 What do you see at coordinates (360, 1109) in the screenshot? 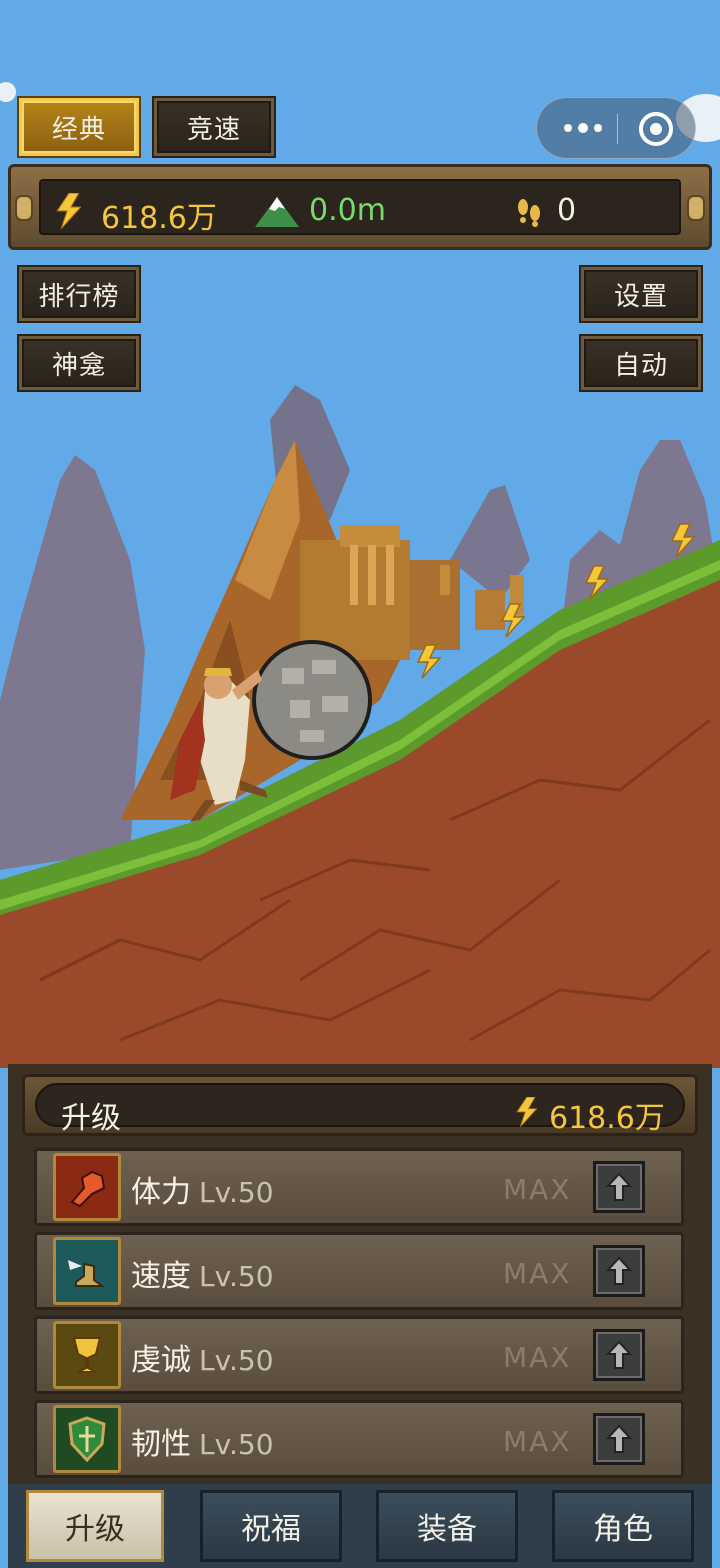
I see `upgrade-header-inner: 升级 618.6万` at bounding box center [360, 1109].